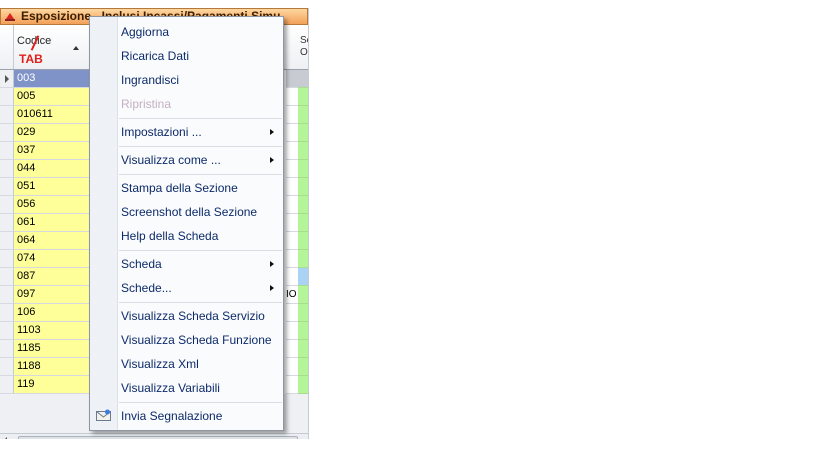 Image resolution: width=819 pixels, height=460 pixels. Describe the element at coordinates (186, 56) in the screenshot. I see `menu-item-ricarica-dati: Ricarica Dati` at that location.